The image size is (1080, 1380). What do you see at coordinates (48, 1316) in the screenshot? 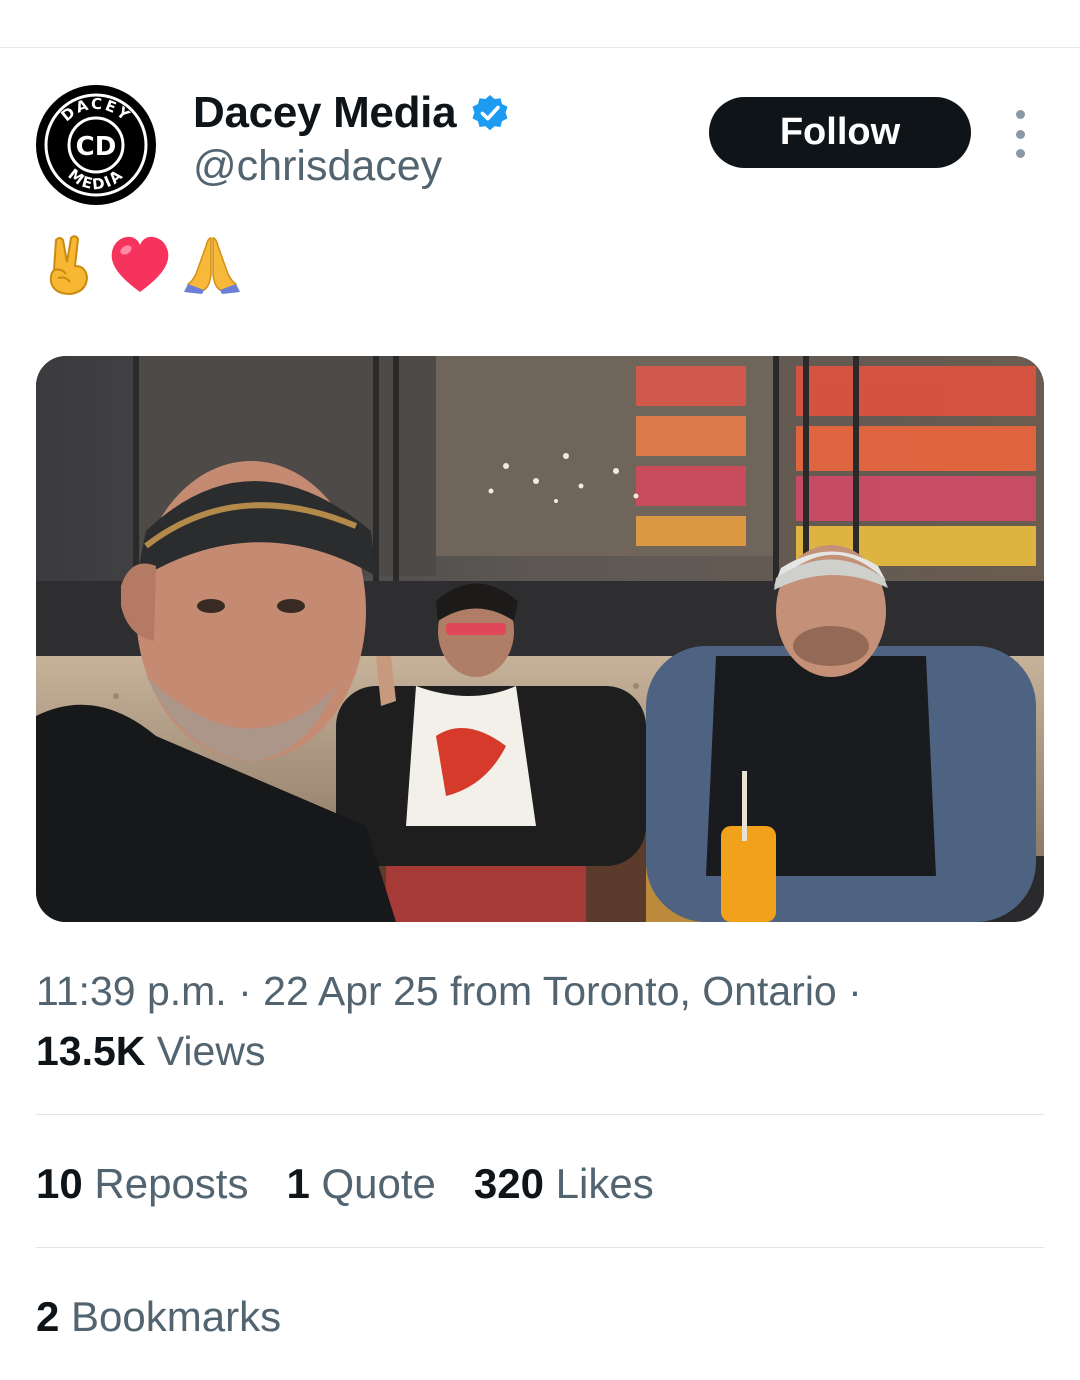
I see `bookmarks-count: 2` at bounding box center [48, 1316].